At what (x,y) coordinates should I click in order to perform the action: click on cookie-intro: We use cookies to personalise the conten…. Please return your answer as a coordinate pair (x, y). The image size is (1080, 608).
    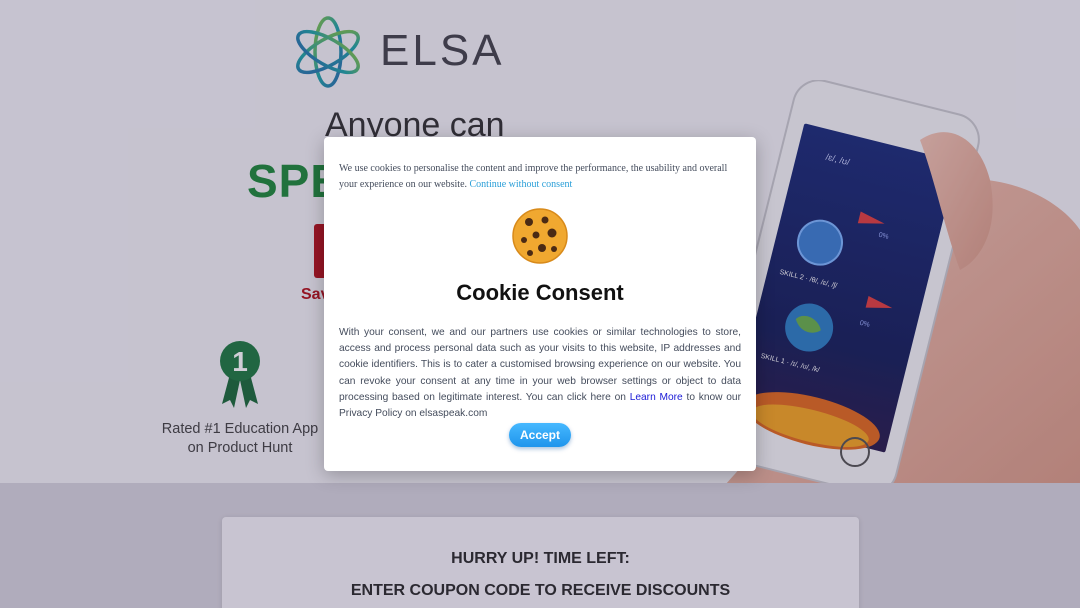
    Looking at the image, I should click on (541, 177).